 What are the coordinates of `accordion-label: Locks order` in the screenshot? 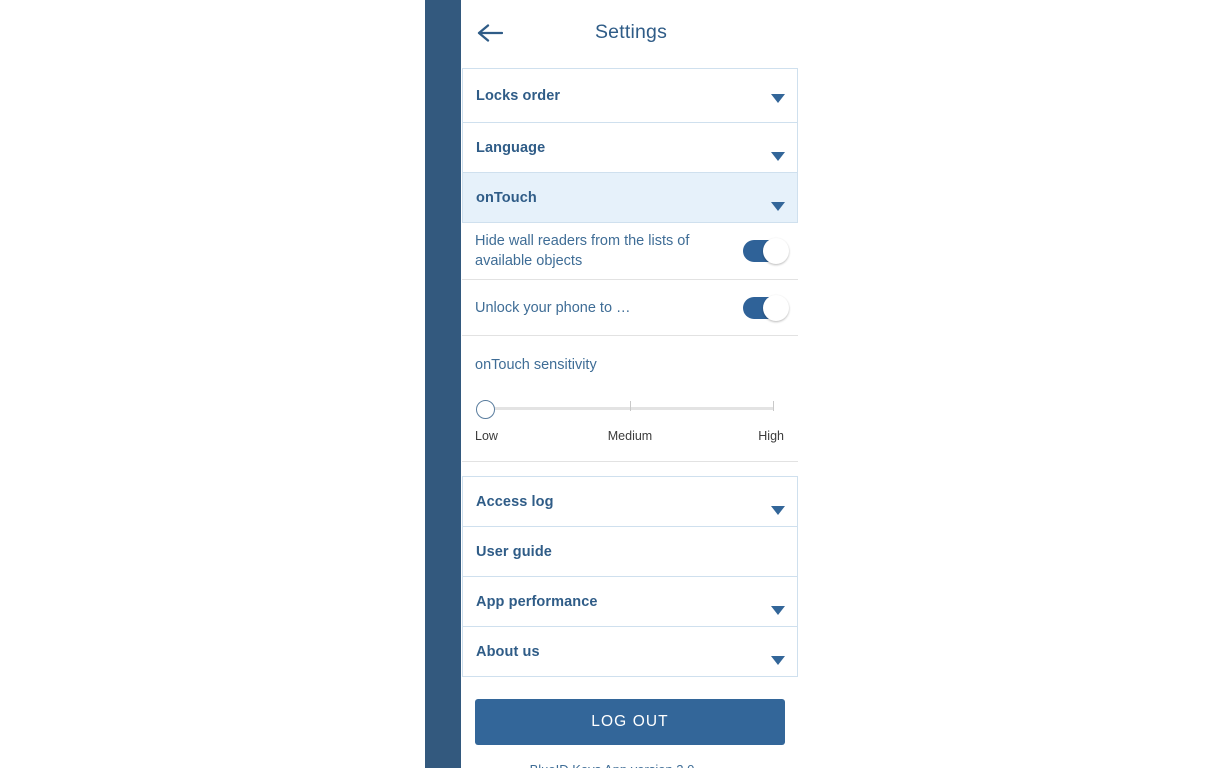 It's located at (518, 95).